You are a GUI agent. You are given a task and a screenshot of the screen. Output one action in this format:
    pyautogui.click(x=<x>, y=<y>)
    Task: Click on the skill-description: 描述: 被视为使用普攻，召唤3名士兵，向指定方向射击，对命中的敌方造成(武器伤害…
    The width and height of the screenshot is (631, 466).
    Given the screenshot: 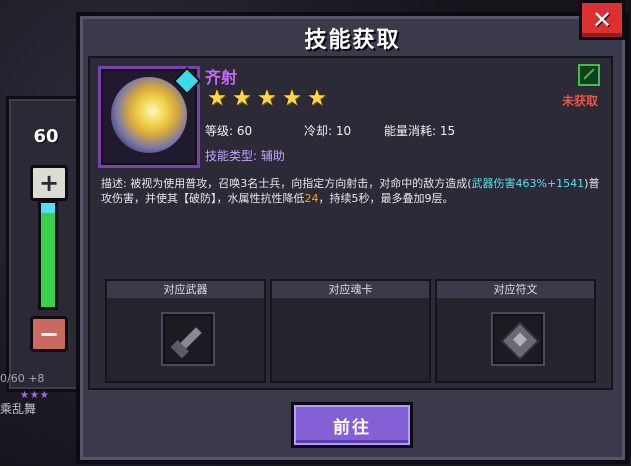 What is the action you would take?
    pyautogui.click(x=351, y=191)
    